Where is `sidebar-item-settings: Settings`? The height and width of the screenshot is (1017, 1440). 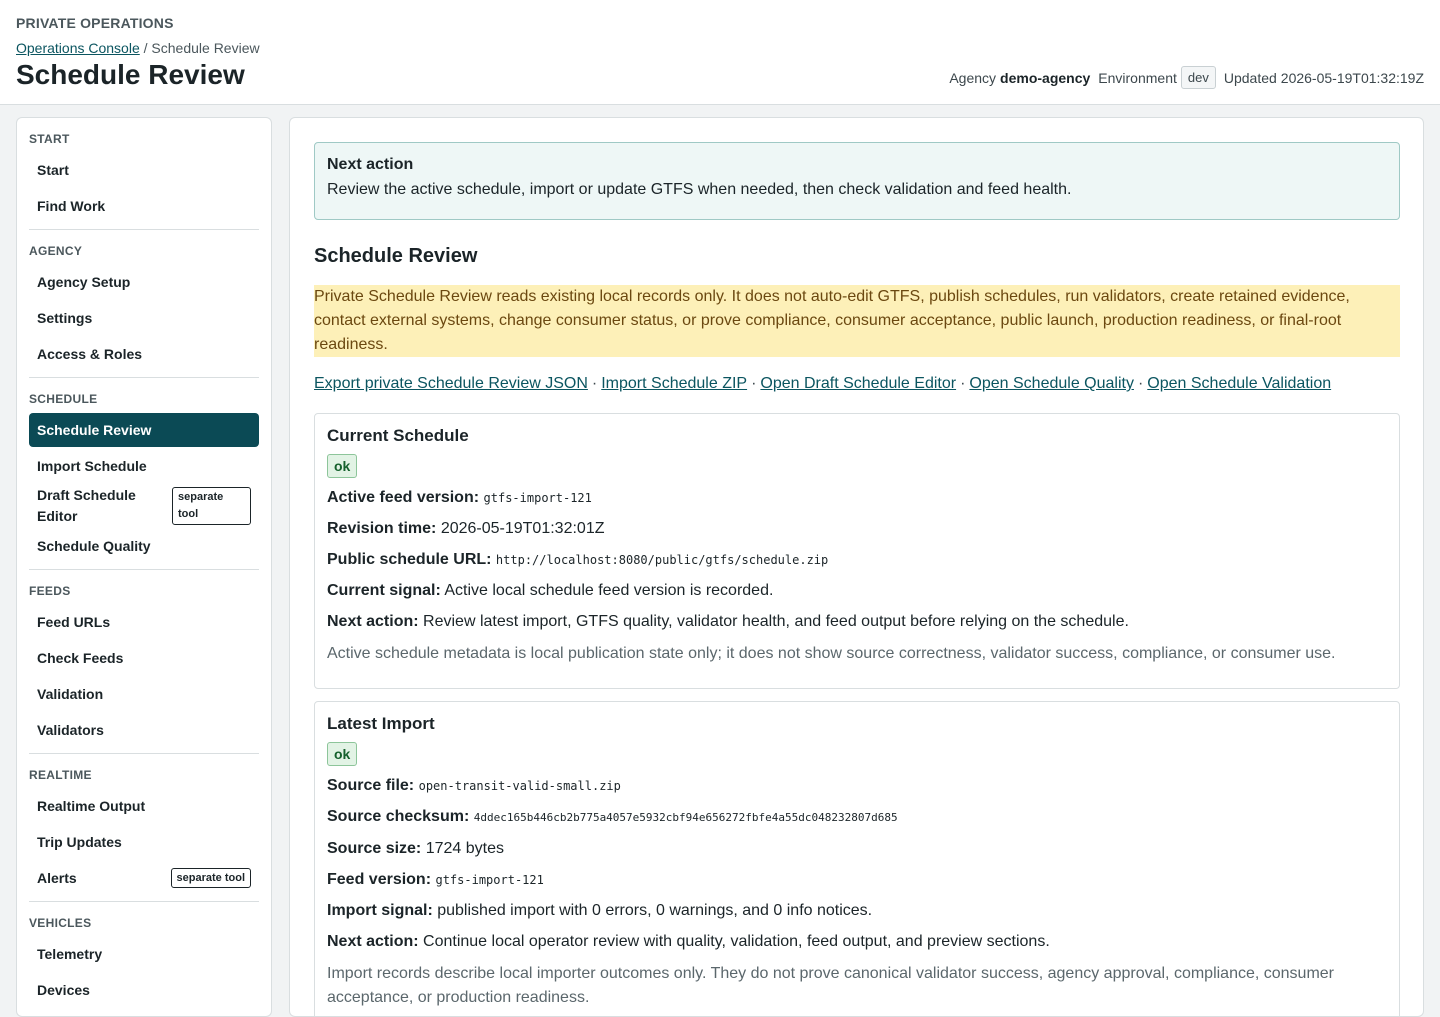 sidebar-item-settings: Settings is located at coordinates (144, 318).